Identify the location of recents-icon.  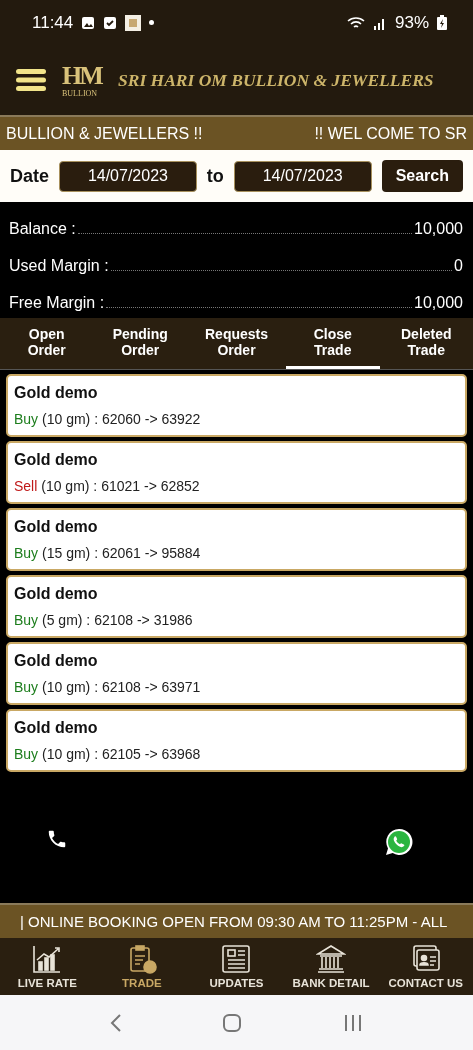
(352, 1022).